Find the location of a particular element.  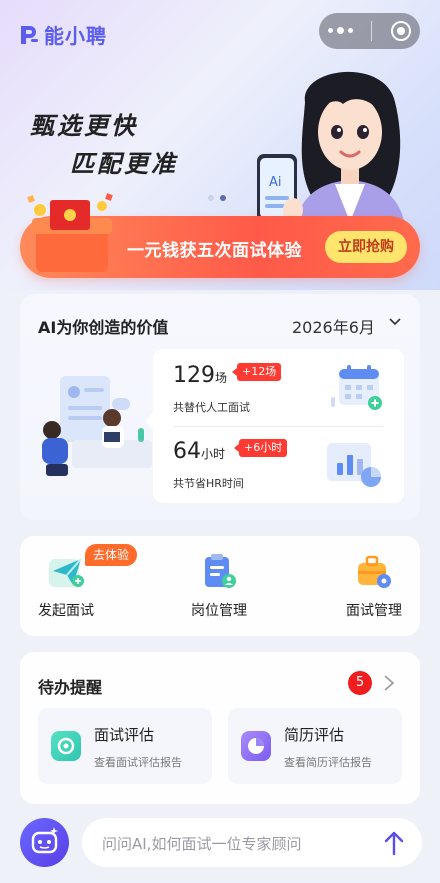

carousel-dot is located at coordinates (211, 198).